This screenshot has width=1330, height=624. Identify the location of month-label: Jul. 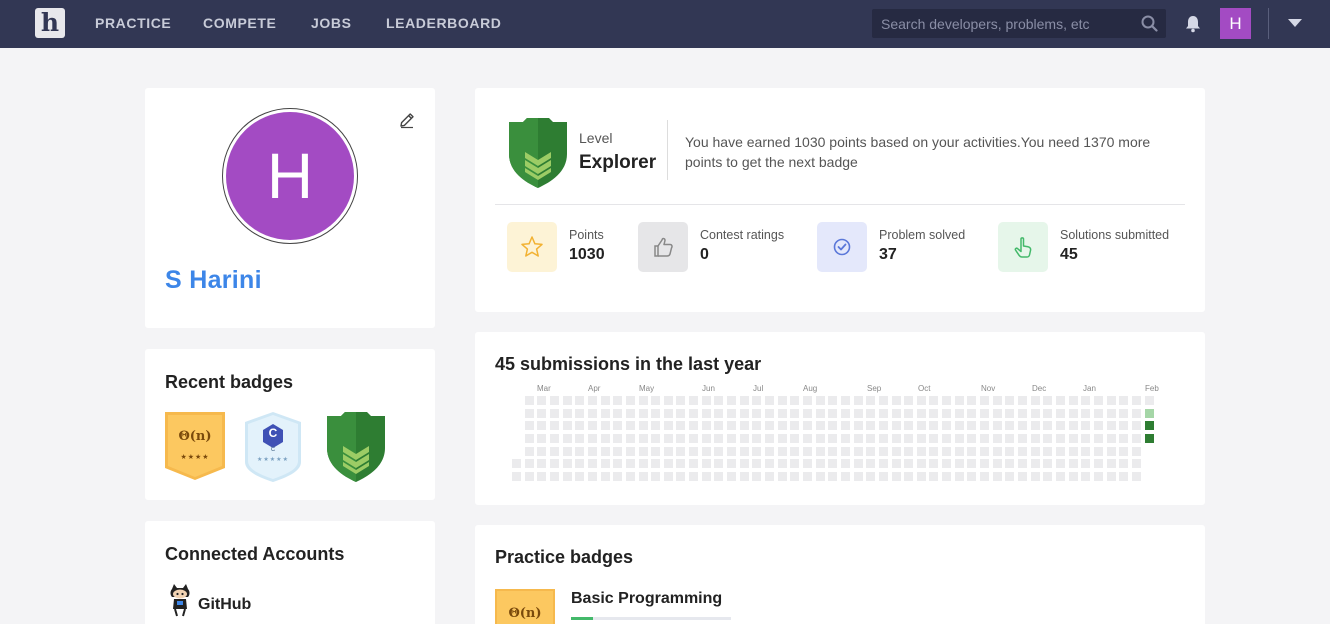
(758, 388).